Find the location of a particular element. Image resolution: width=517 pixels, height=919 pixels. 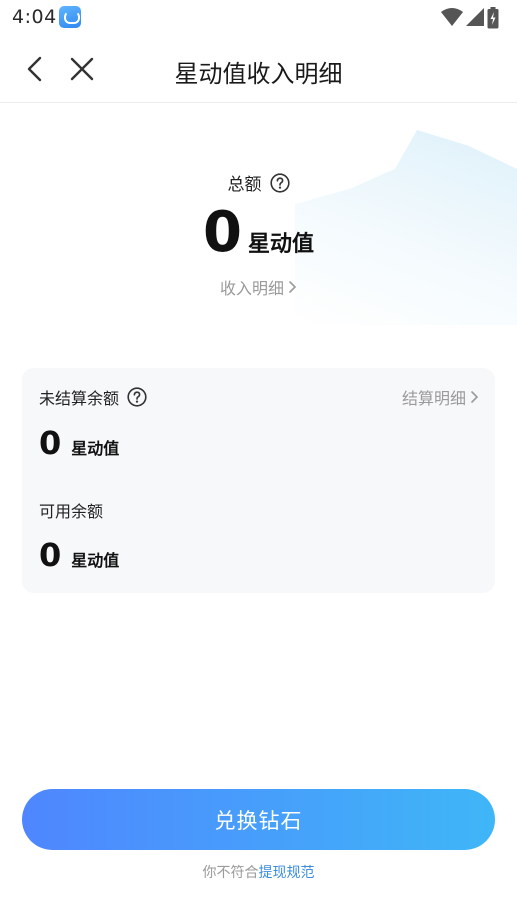

available-balance-label: 可用余额 is located at coordinates (71, 511).